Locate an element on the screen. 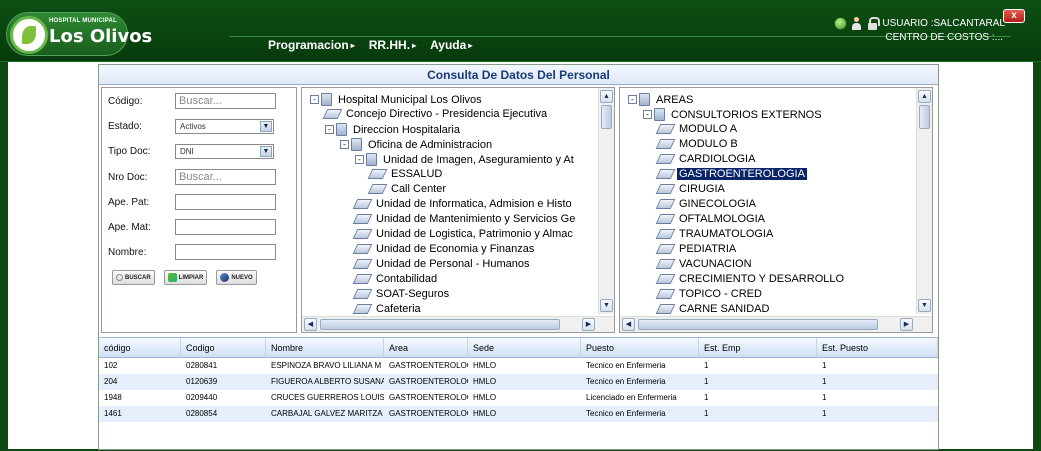  areas-tree-node: - AREAS is located at coordinates (661, 99).